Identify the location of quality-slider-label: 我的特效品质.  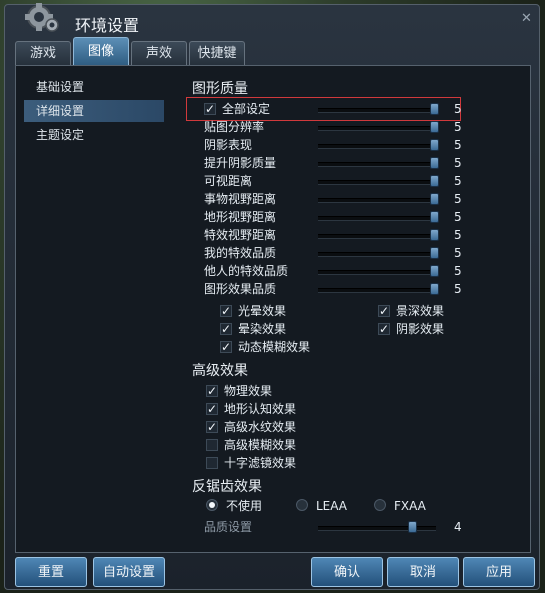
(240, 253).